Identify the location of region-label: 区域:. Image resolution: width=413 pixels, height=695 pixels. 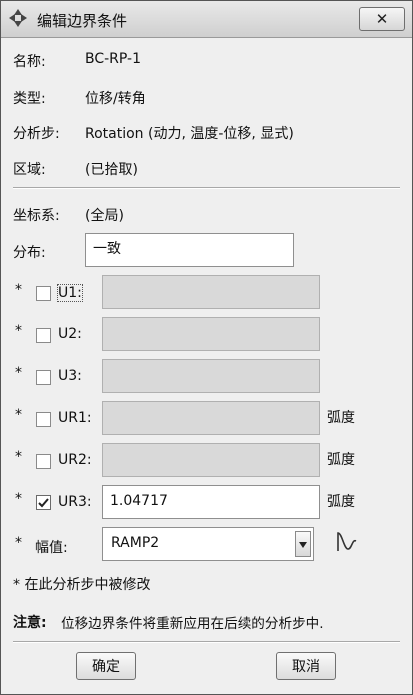
(29, 170).